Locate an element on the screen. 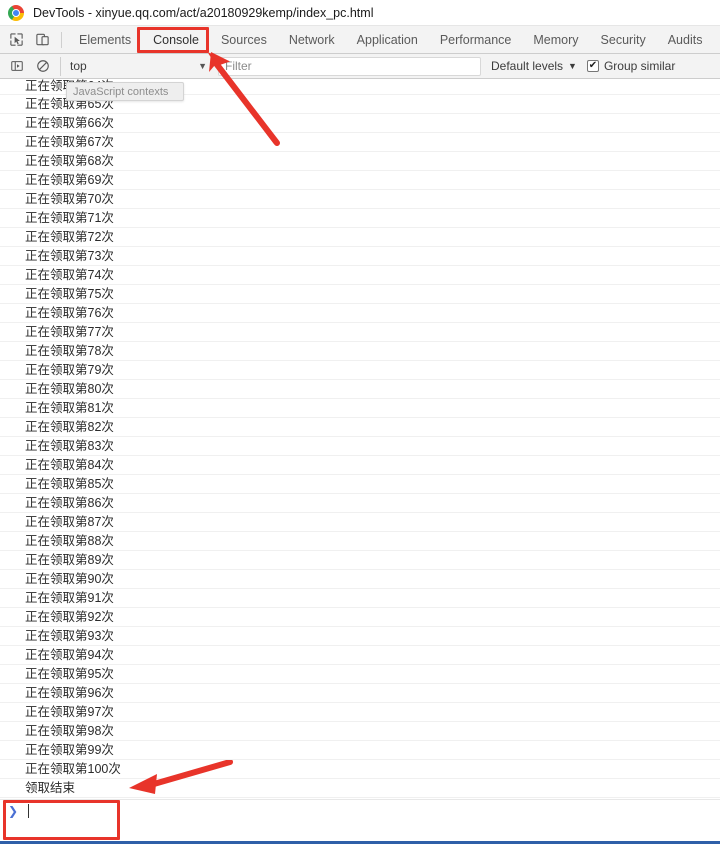 This screenshot has width=720, height=844. console-message-row: 正在领取第81次 is located at coordinates (360, 408).